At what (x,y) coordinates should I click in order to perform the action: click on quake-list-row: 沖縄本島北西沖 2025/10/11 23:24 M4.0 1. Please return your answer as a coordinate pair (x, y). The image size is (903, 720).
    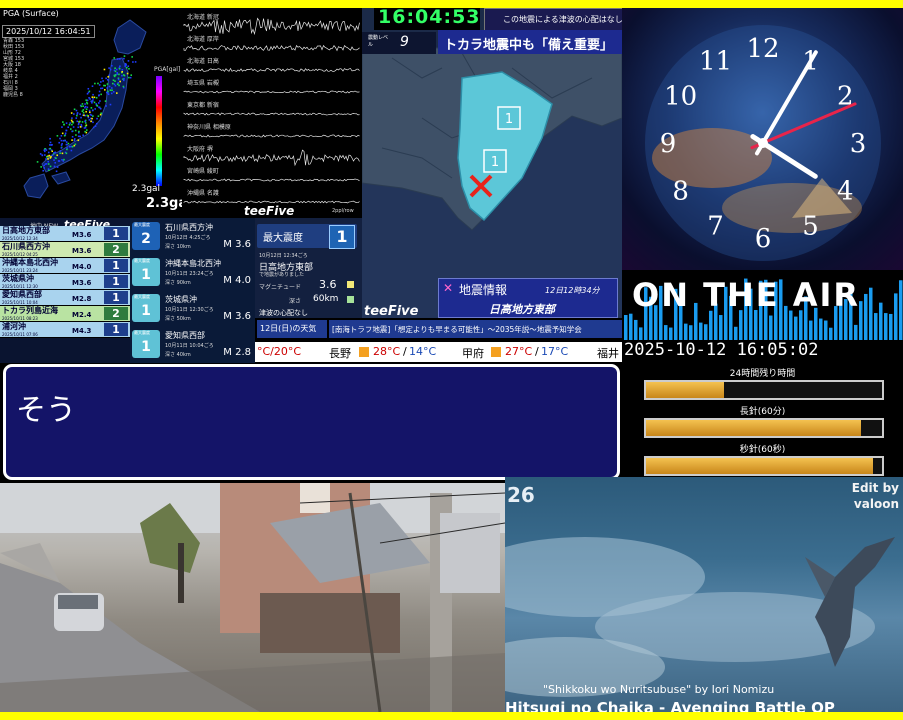
    Looking at the image, I should click on (65, 266).